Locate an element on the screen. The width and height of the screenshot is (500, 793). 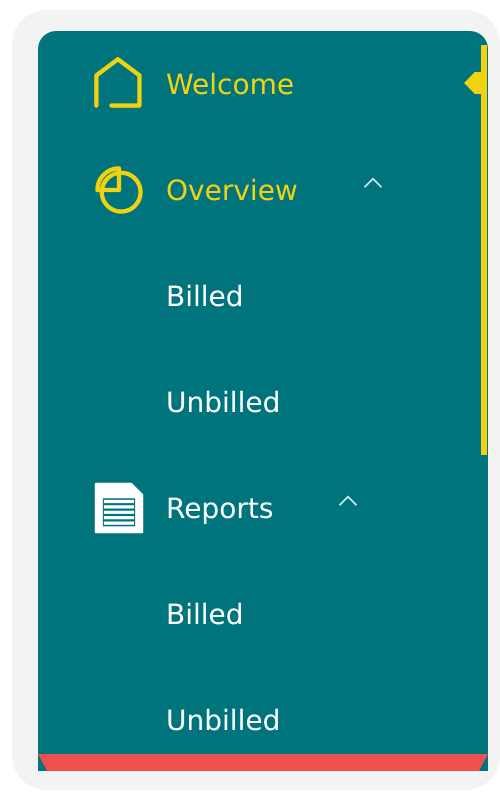
menu-item: Overview is located at coordinates (232, 190).